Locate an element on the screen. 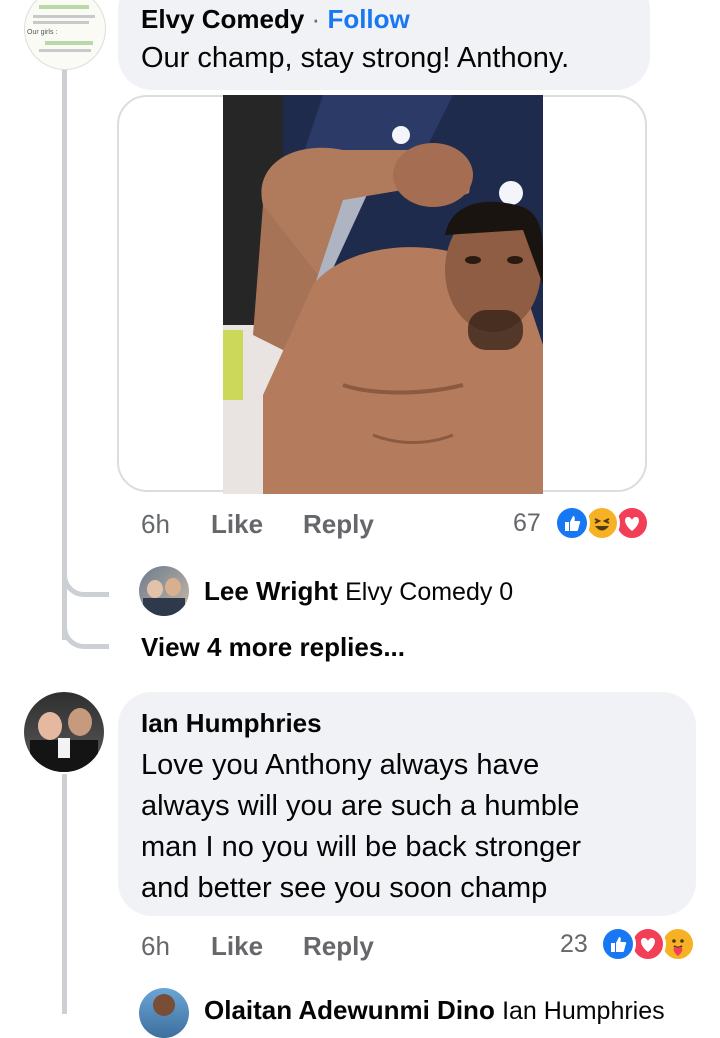  comment-text-line: Love you Anthony always have is located at coordinates (340, 765).